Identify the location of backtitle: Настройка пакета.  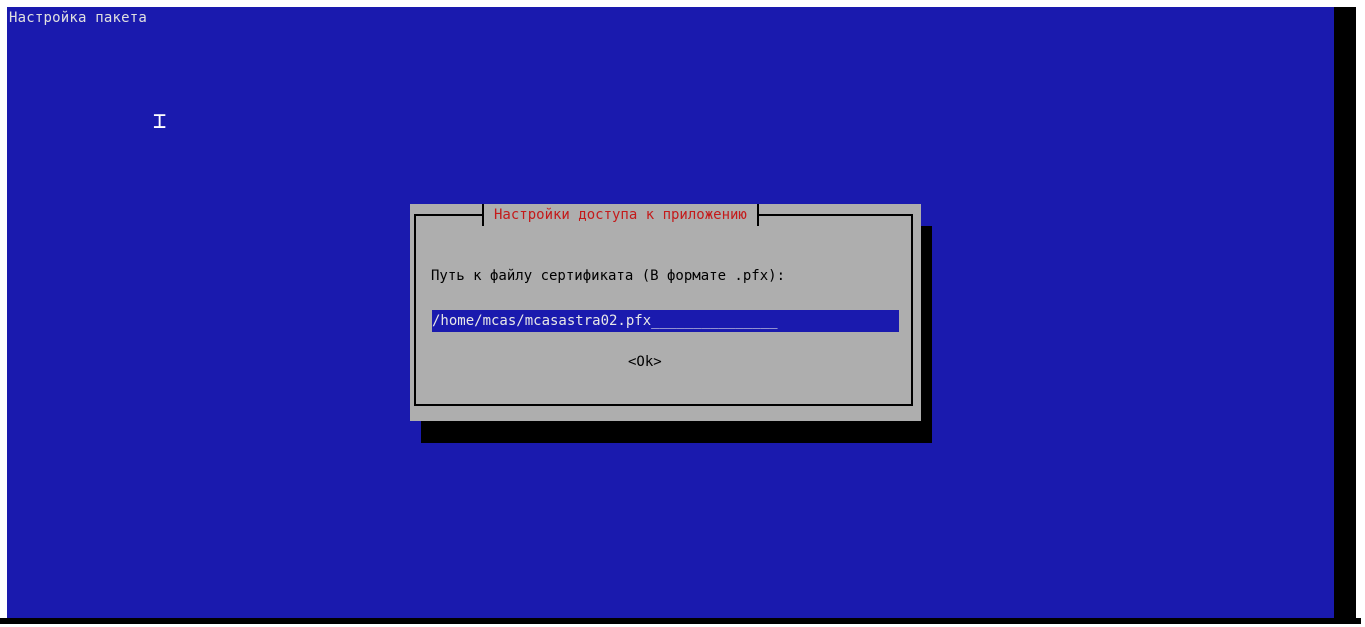
(78, 18).